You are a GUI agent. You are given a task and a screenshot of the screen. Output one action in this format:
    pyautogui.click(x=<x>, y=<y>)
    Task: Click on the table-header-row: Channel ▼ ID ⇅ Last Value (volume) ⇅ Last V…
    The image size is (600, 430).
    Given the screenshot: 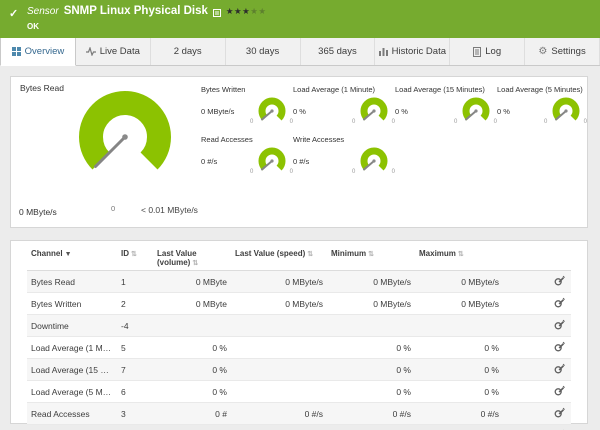 What is the action you would take?
    pyautogui.click(x=299, y=258)
    